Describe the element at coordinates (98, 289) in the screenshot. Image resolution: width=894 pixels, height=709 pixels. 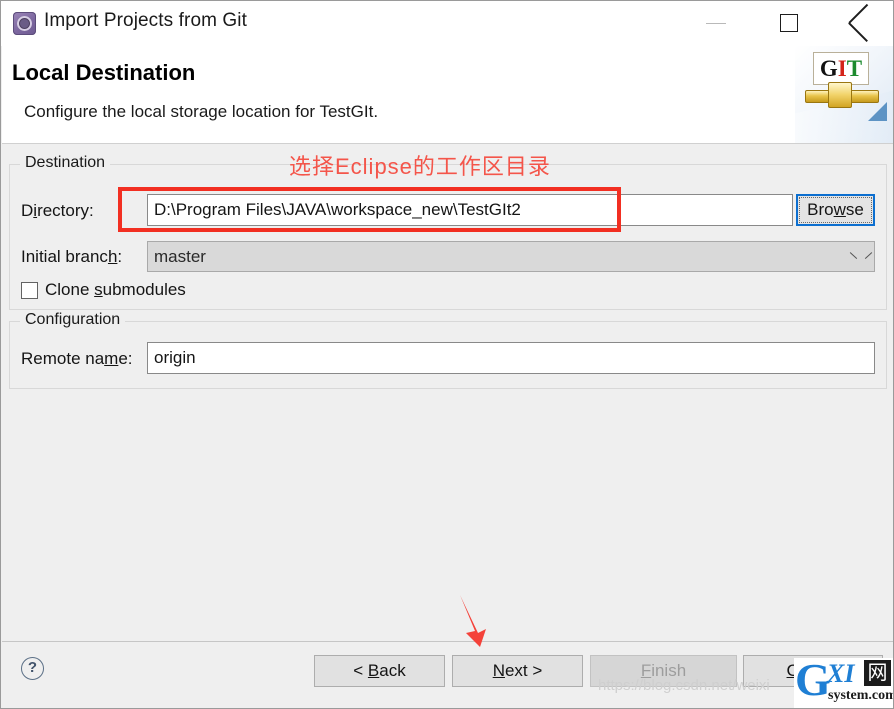
I see `clone-label-mnemonic: s` at that location.